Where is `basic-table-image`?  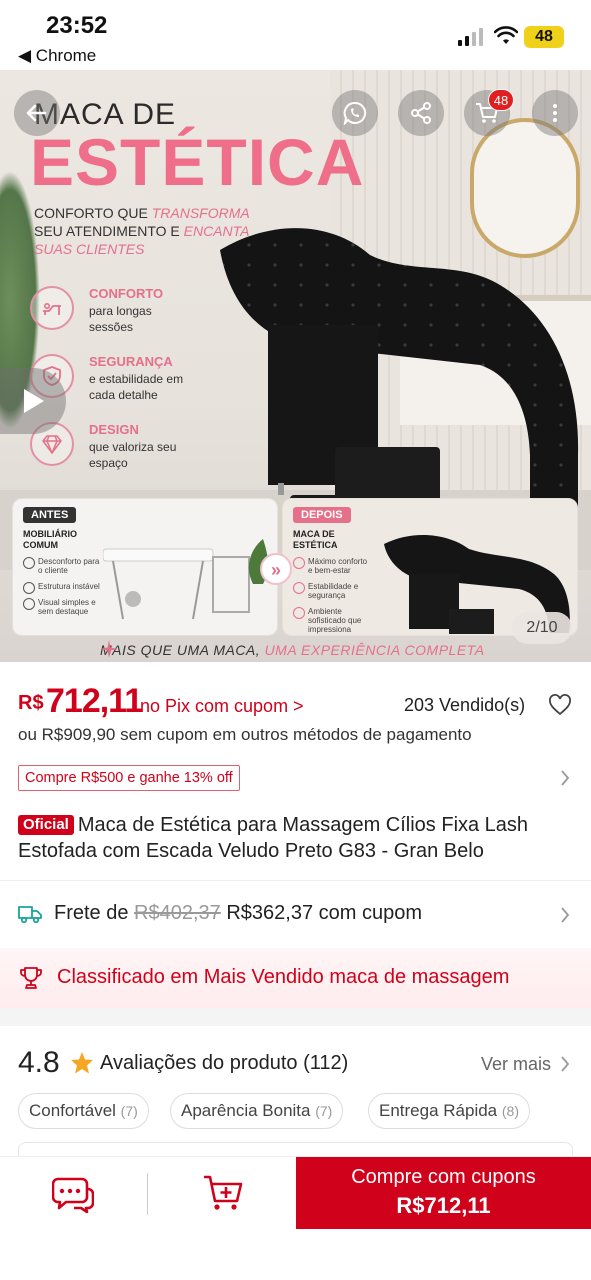 basic-table-image is located at coordinates (185, 579).